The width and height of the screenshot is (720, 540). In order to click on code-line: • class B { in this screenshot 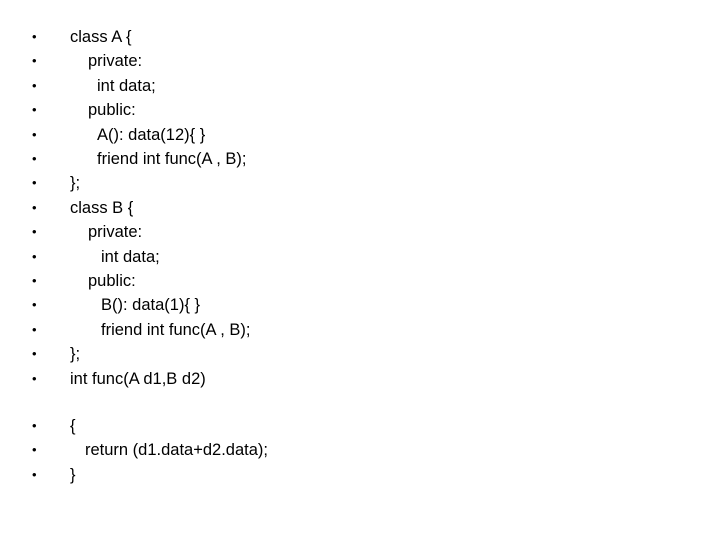, I will do `click(300, 208)`.